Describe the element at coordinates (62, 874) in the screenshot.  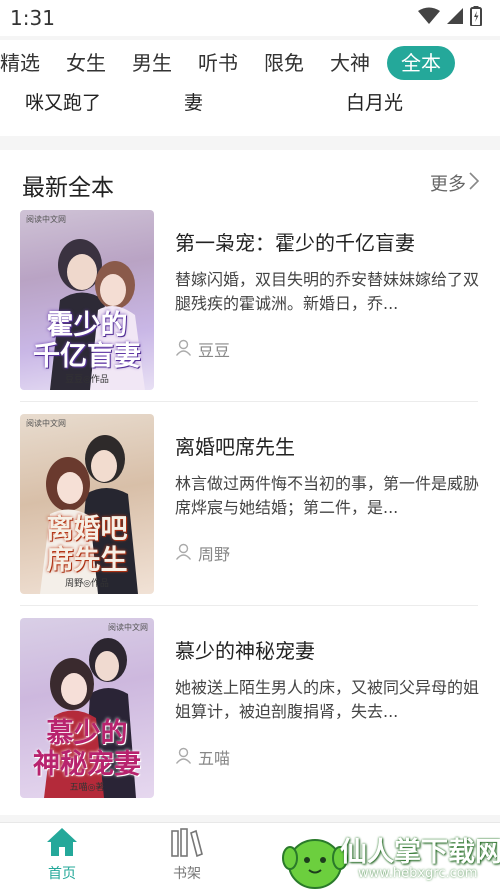
I see `nav-home-label: 首页` at that location.